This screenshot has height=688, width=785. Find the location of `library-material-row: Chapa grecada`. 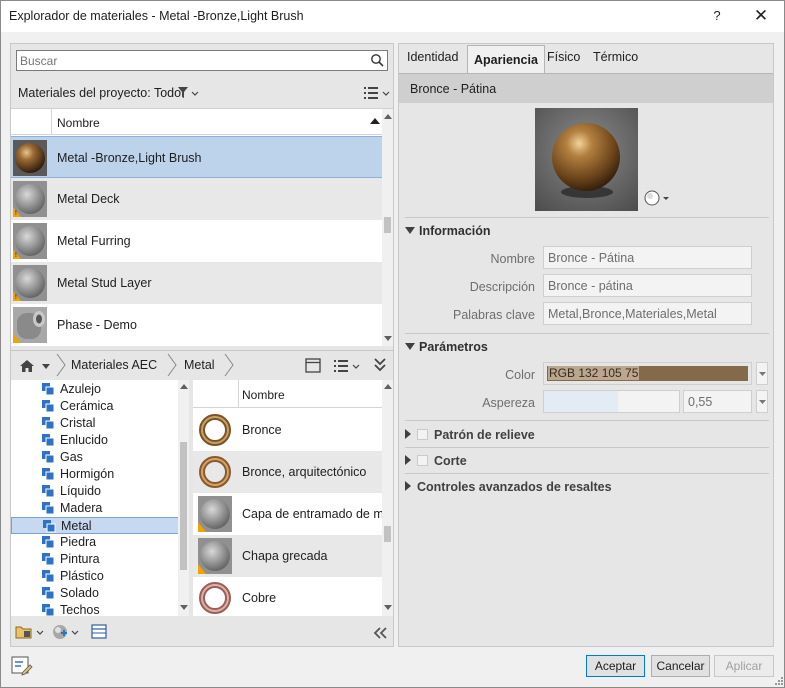

library-material-row: Chapa grecada is located at coordinates (288, 556).